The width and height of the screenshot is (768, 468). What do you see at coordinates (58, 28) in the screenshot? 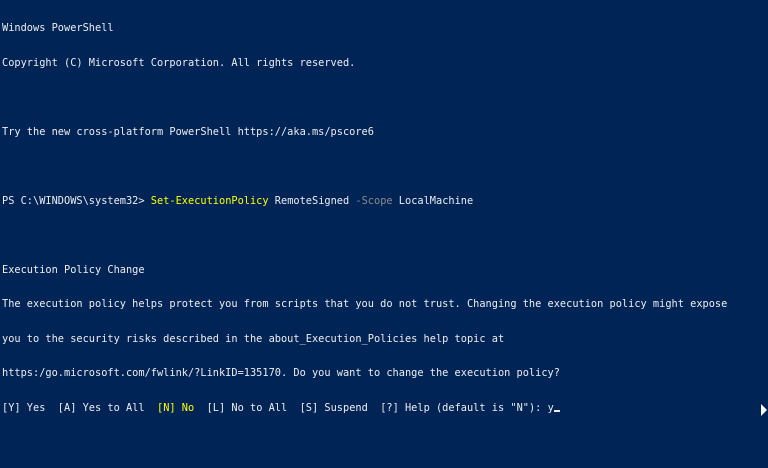
I see `console-title-line: Windows PowerShell` at bounding box center [58, 28].